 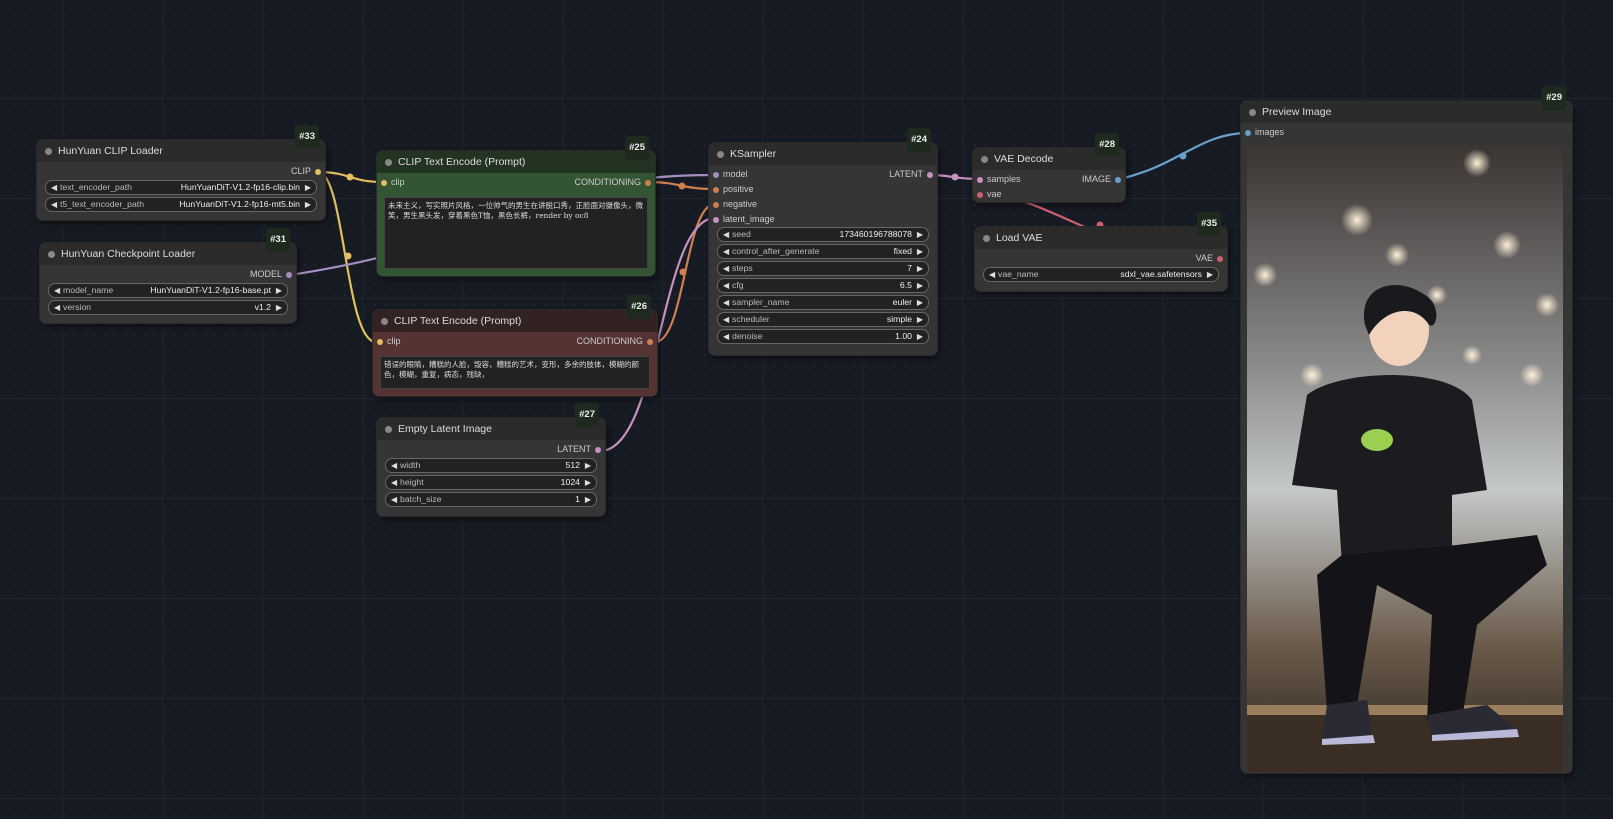 I want to click on denoise-widget: ◀ denoise 1.00 ▶, so click(x=823, y=336).